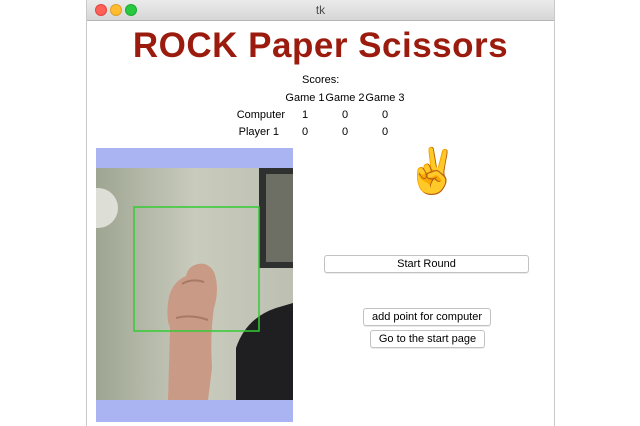 The image size is (640, 426). I want to click on victory-hand-icon: ✌️, so click(432, 171).